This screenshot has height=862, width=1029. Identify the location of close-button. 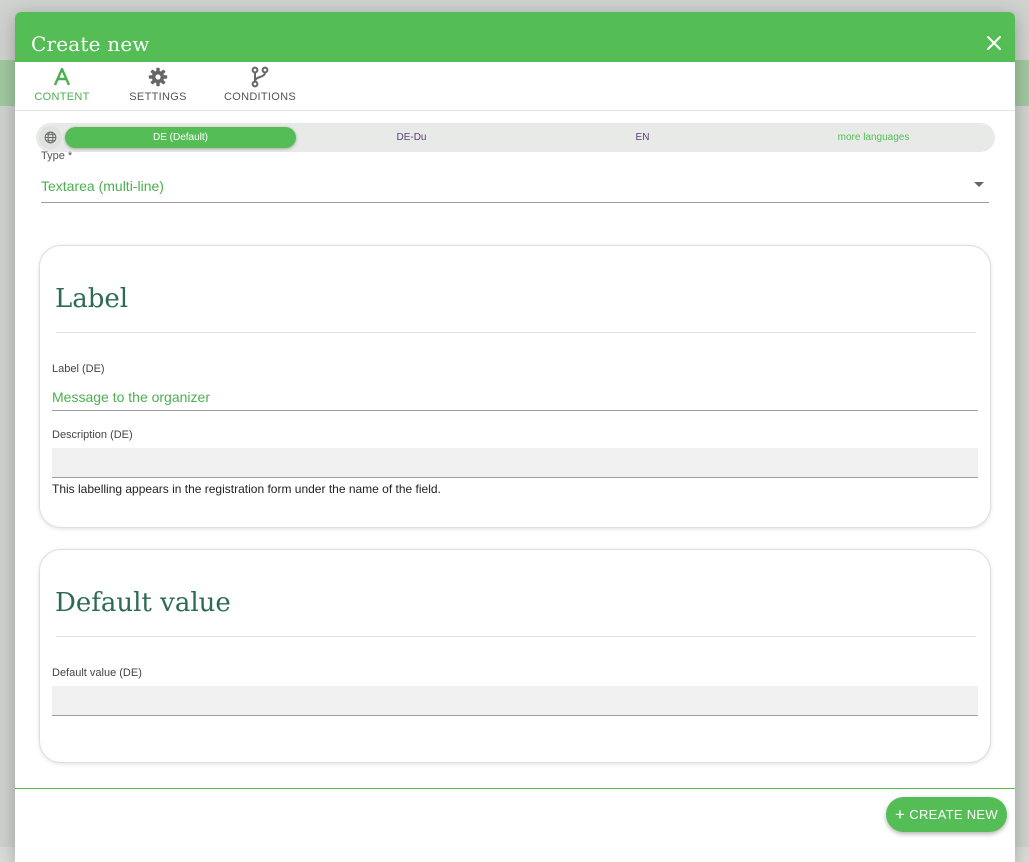
(994, 43).